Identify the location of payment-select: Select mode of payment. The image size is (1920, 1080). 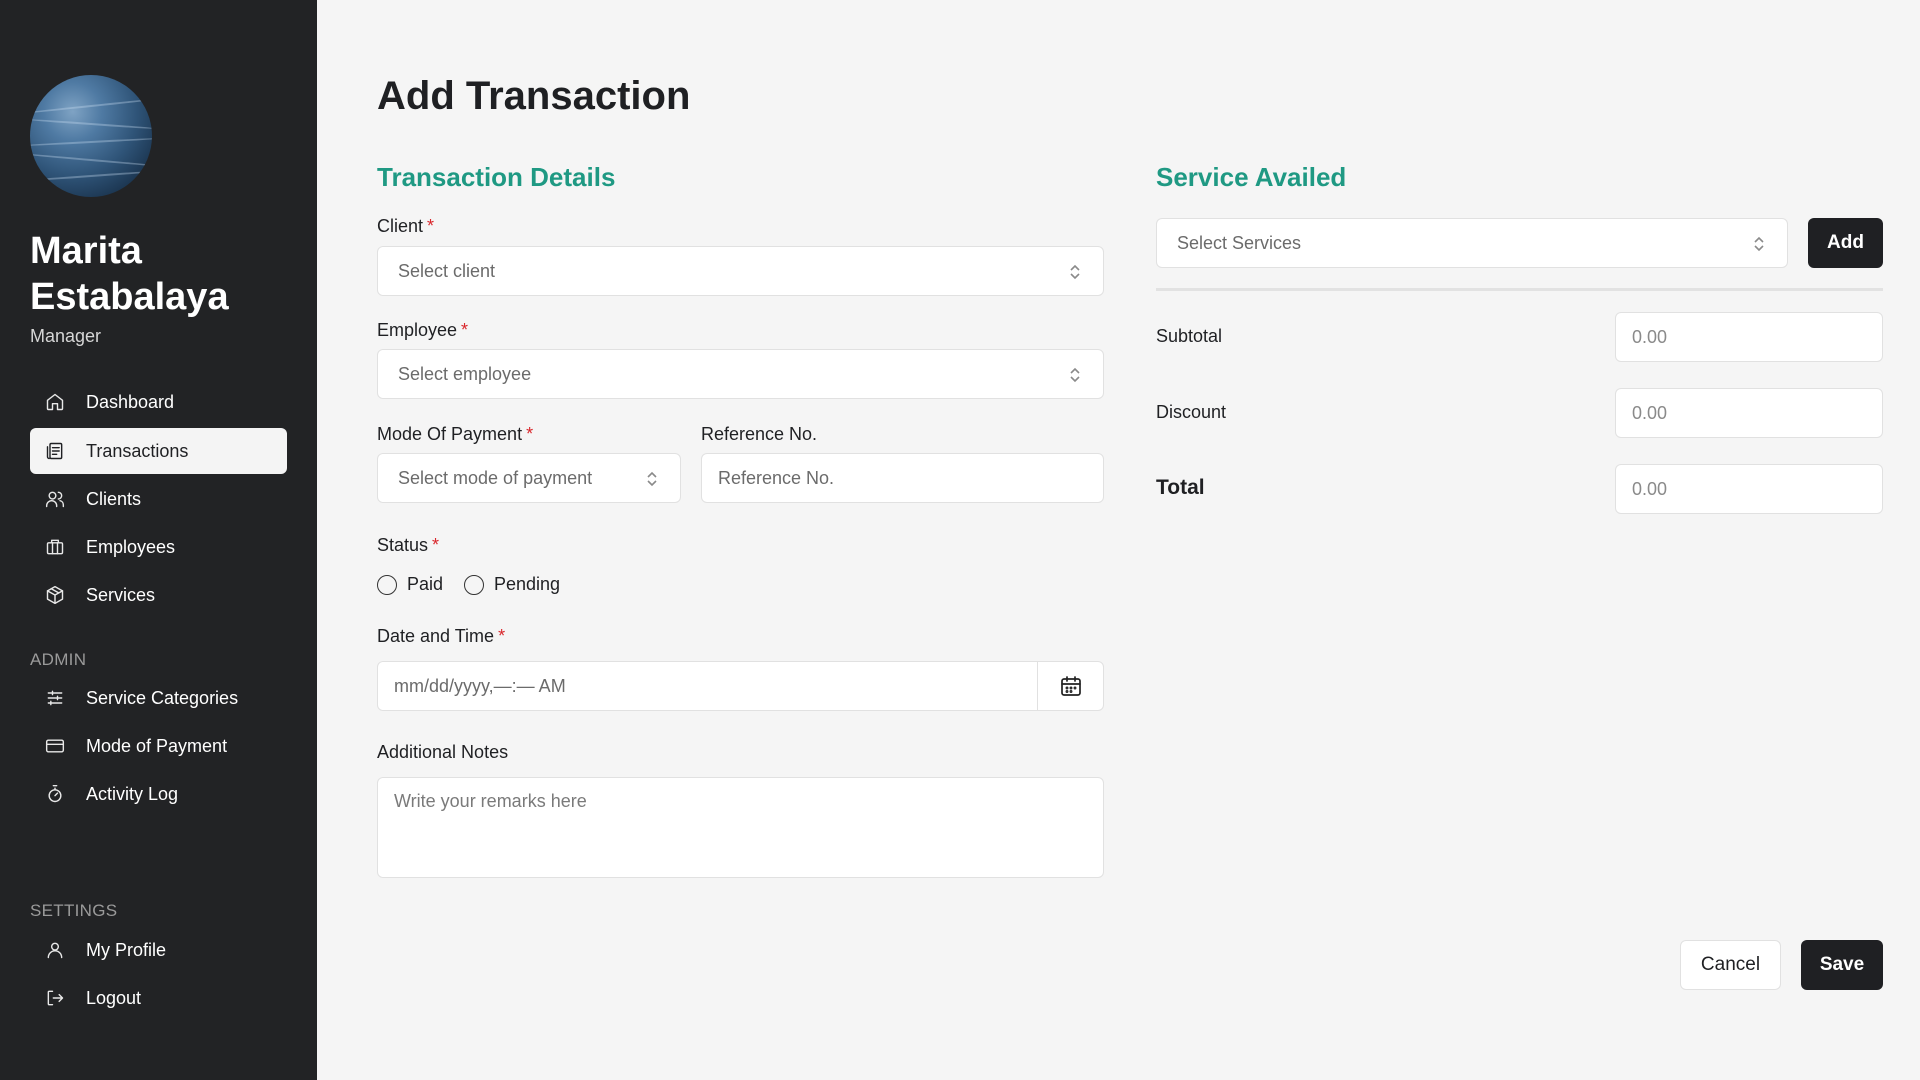
(529, 478).